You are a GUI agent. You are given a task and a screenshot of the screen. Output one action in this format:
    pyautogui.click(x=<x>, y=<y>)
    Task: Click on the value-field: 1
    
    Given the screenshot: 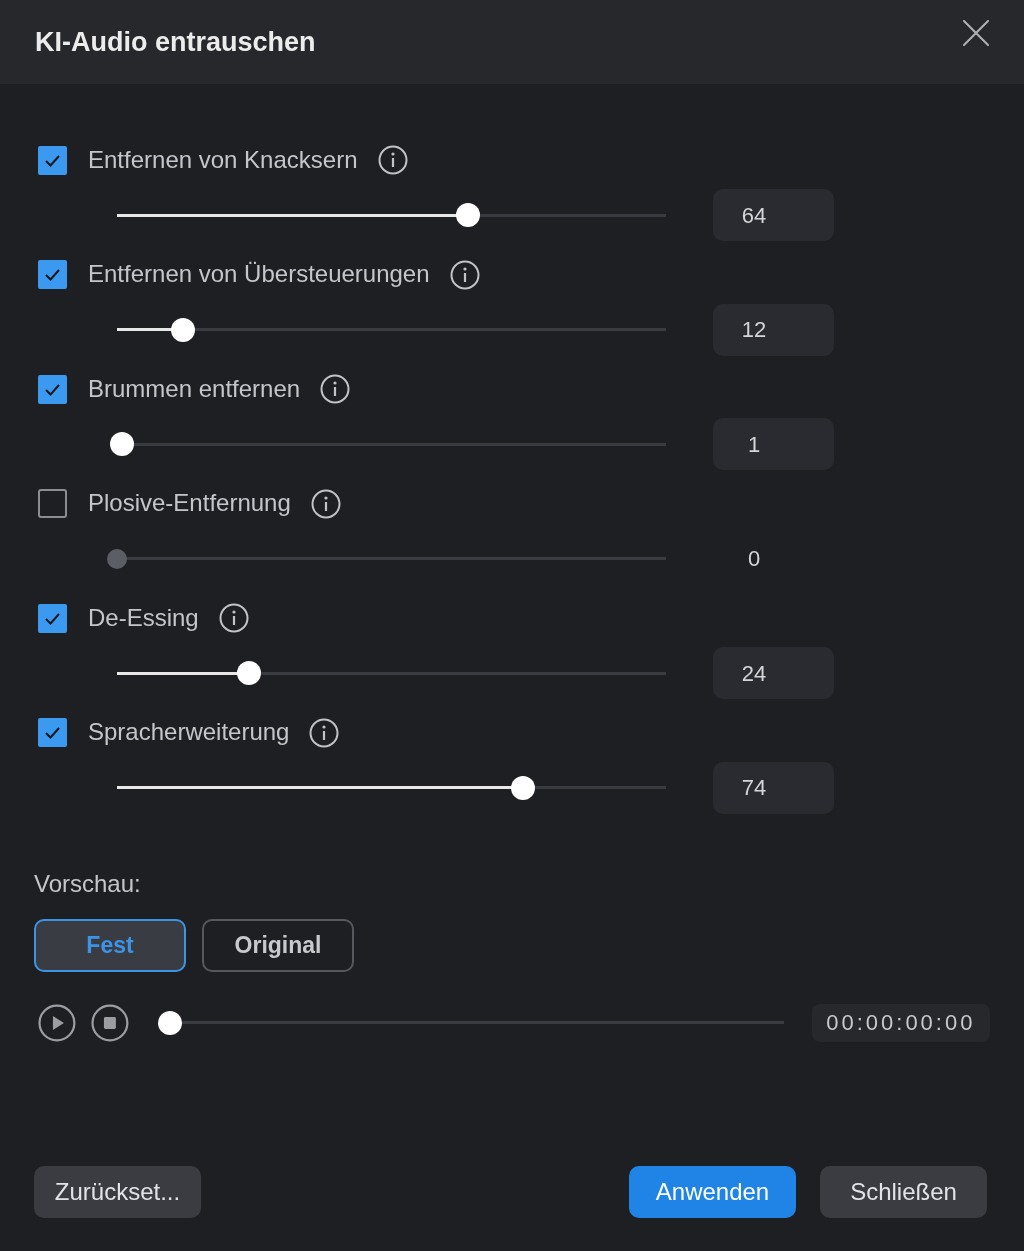 What is the action you would take?
    pyautogui.click(x=773, y=444)
    